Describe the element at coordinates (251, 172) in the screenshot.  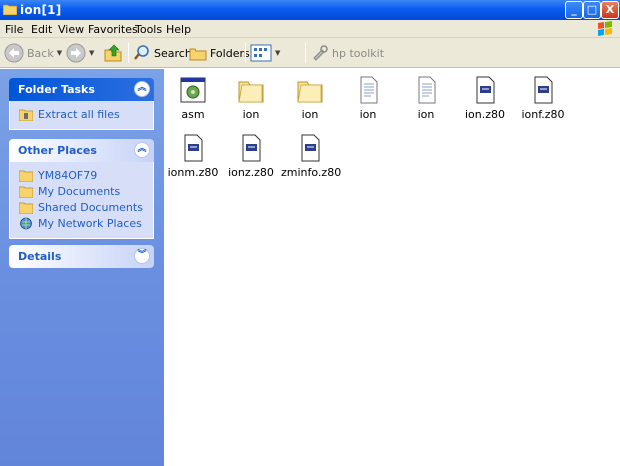
I see `file-name: ionz.z80` at that location.